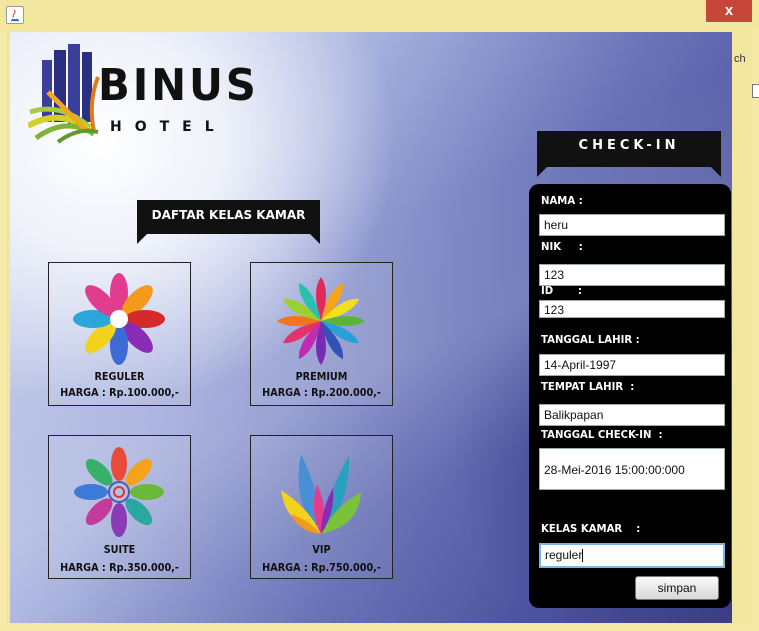 This screenshot has width=759, height=631. Describe the element at coordinates (119, 377) in the screenshot. I see `room-name: REGULER` at that location.